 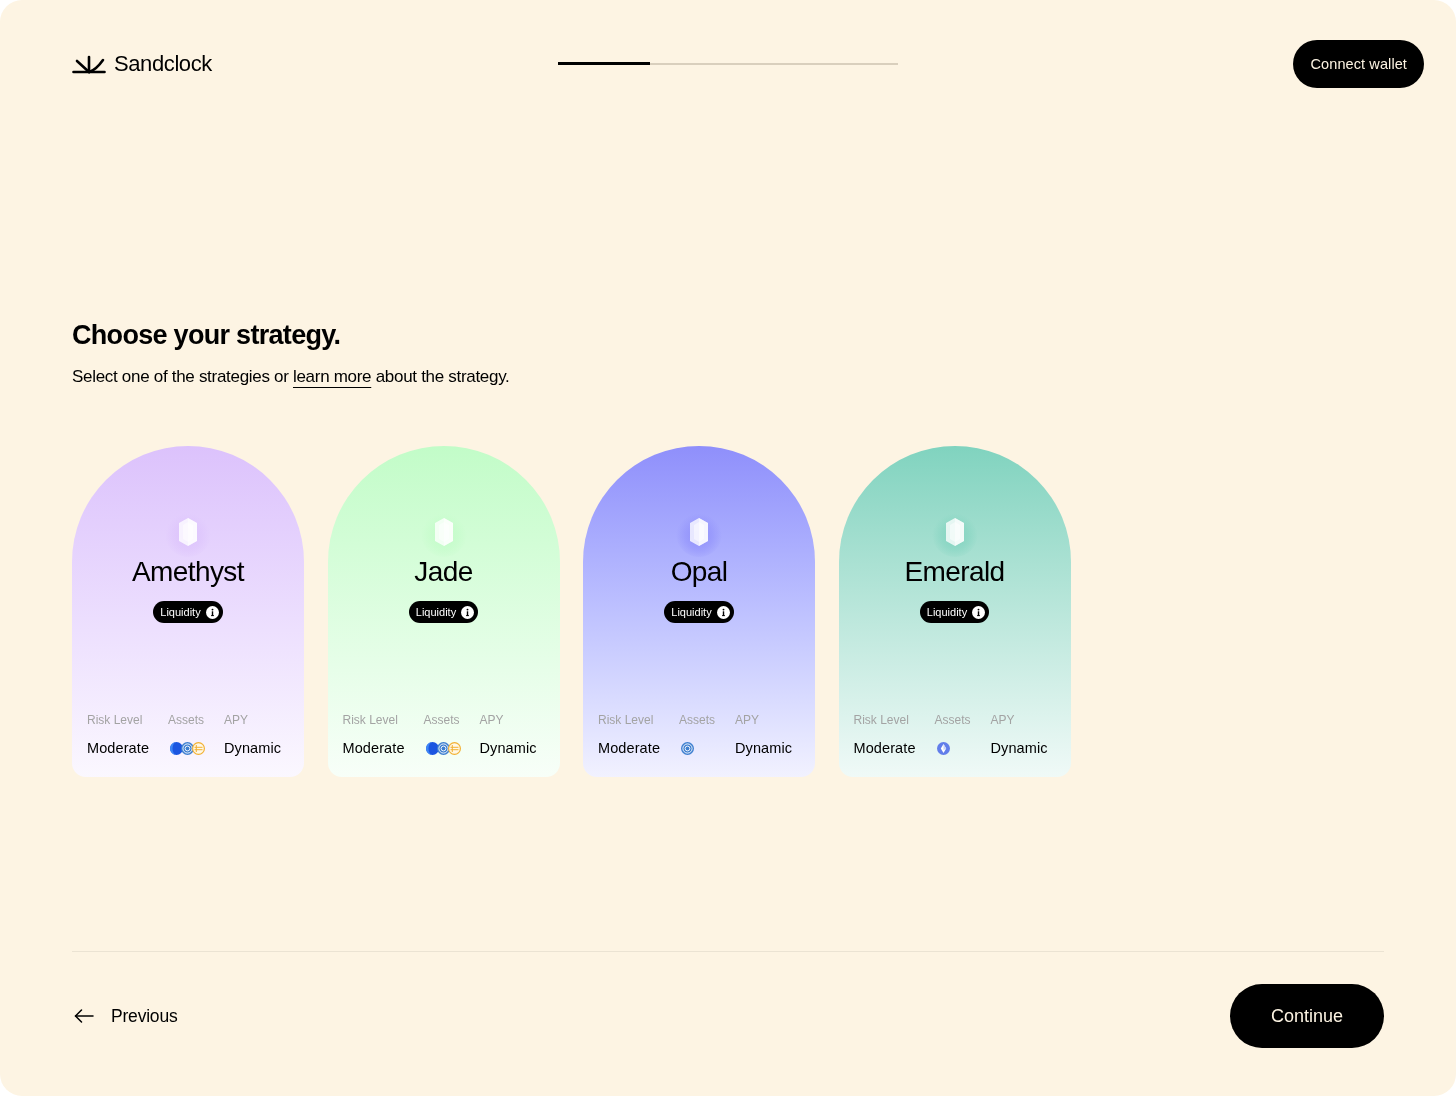 I want to click on connect-wallet-button: Connect wallet, so click(x=1358, y=64).